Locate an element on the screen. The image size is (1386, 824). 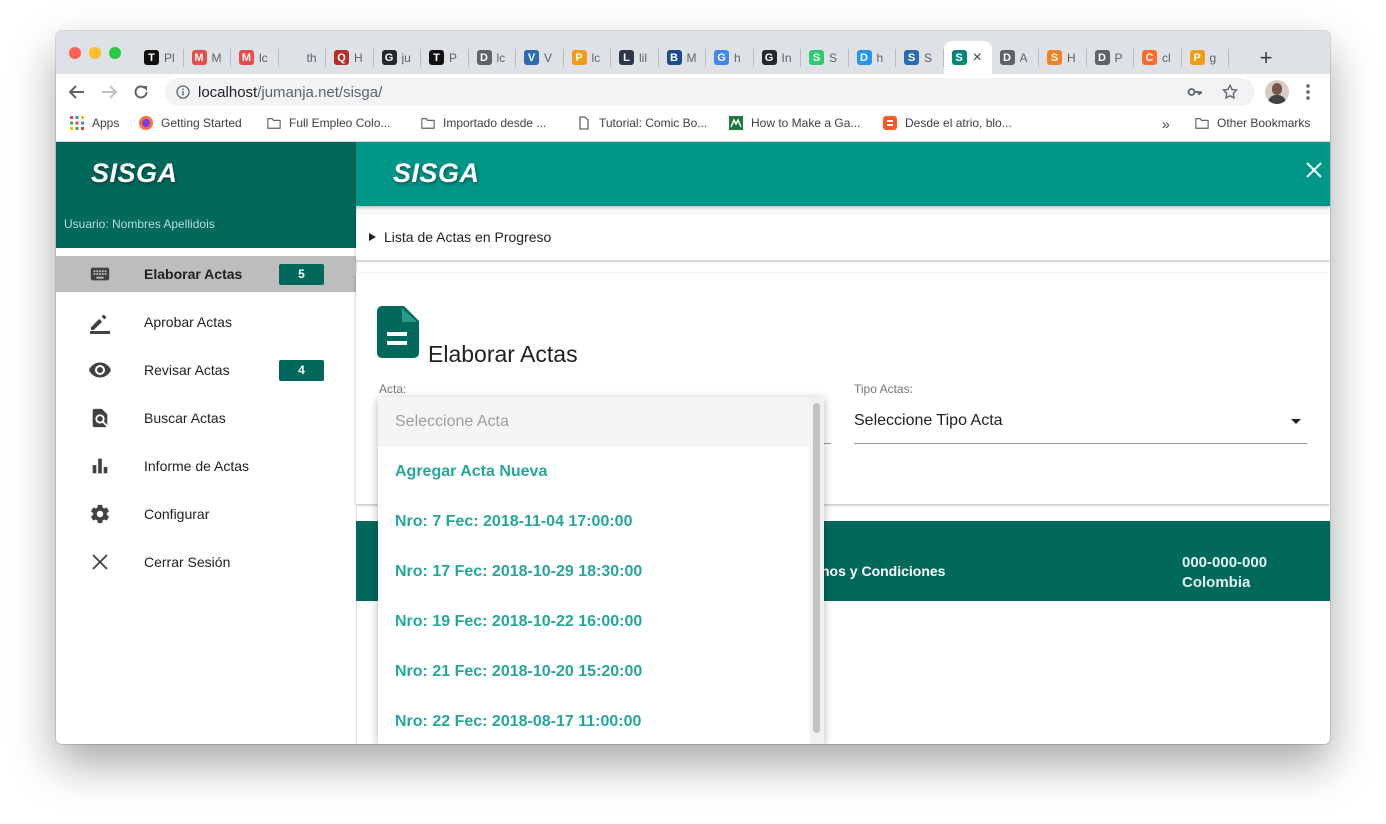
tab-title: h is located at coordinates (880, 57).